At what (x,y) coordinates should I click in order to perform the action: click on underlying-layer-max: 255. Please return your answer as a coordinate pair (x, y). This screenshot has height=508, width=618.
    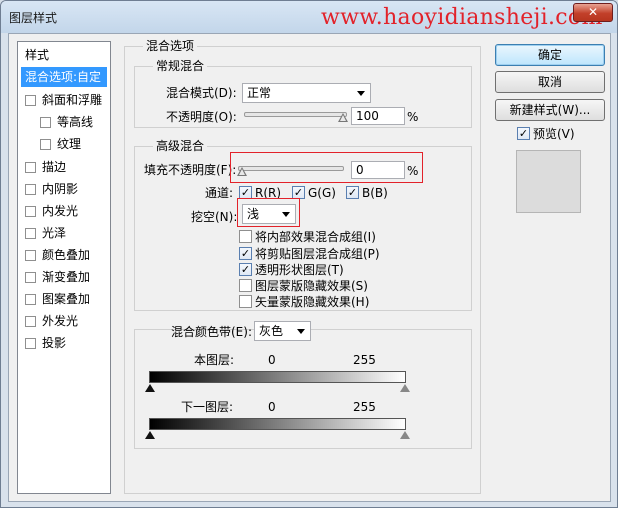
    Looking at the image, I should click on (364, 407).